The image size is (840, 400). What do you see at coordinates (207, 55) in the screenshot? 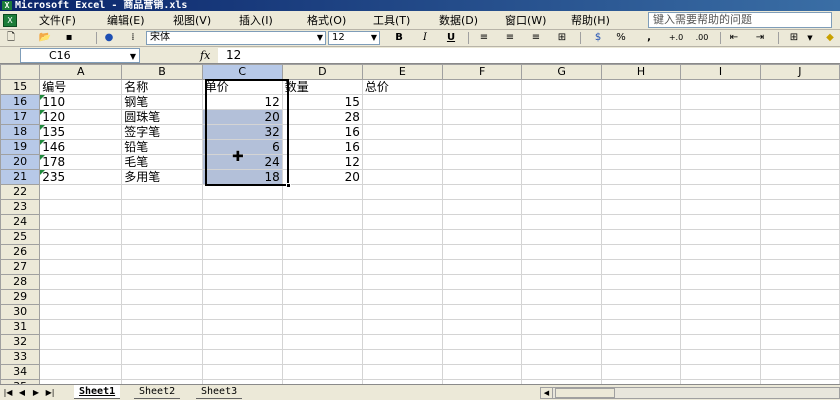
I see `insert-function-icon: fx` at bounding box center [207, 55].